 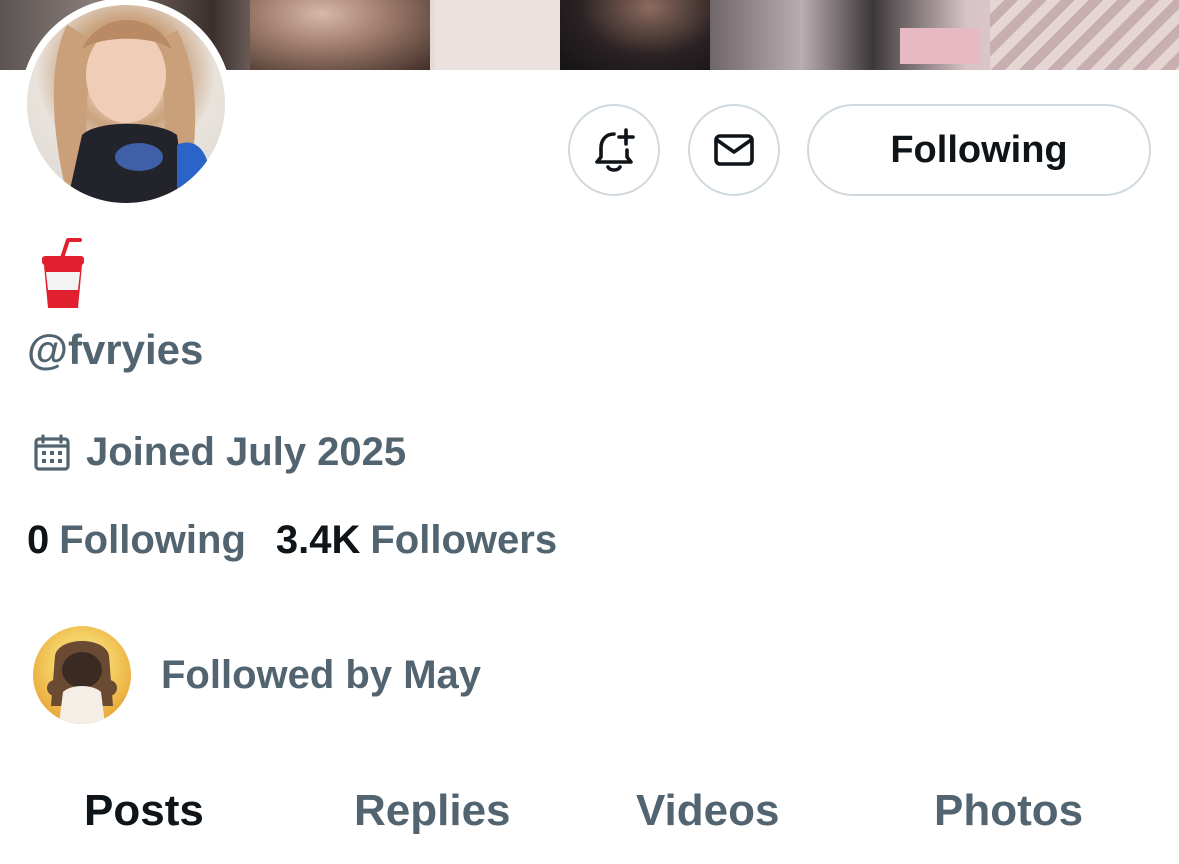 What do you see at coordinates (152, 540) in the screenshot?
I see `following-label: Following` at bounding box center [152, 540].